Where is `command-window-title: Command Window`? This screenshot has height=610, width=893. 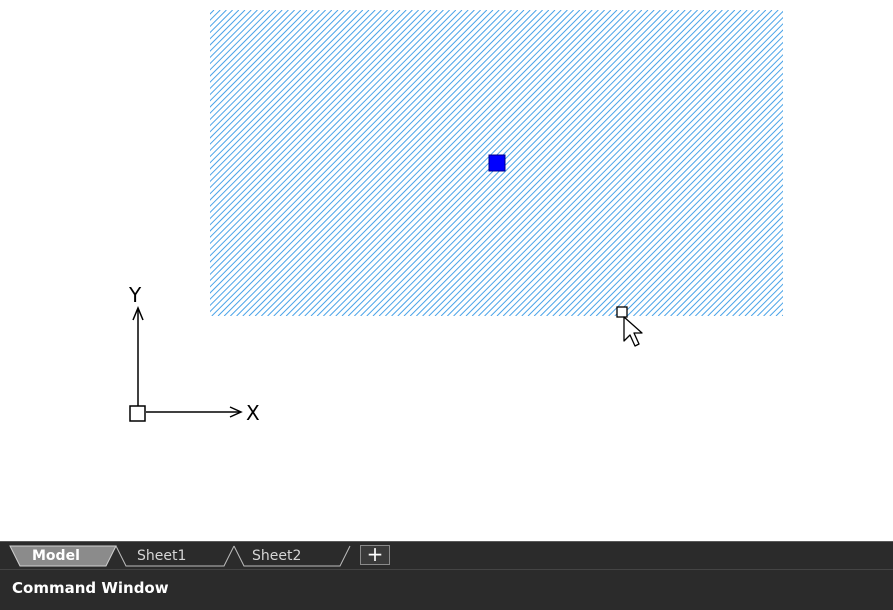 command-window-title: Command Window is located at coordinates (90, 588).